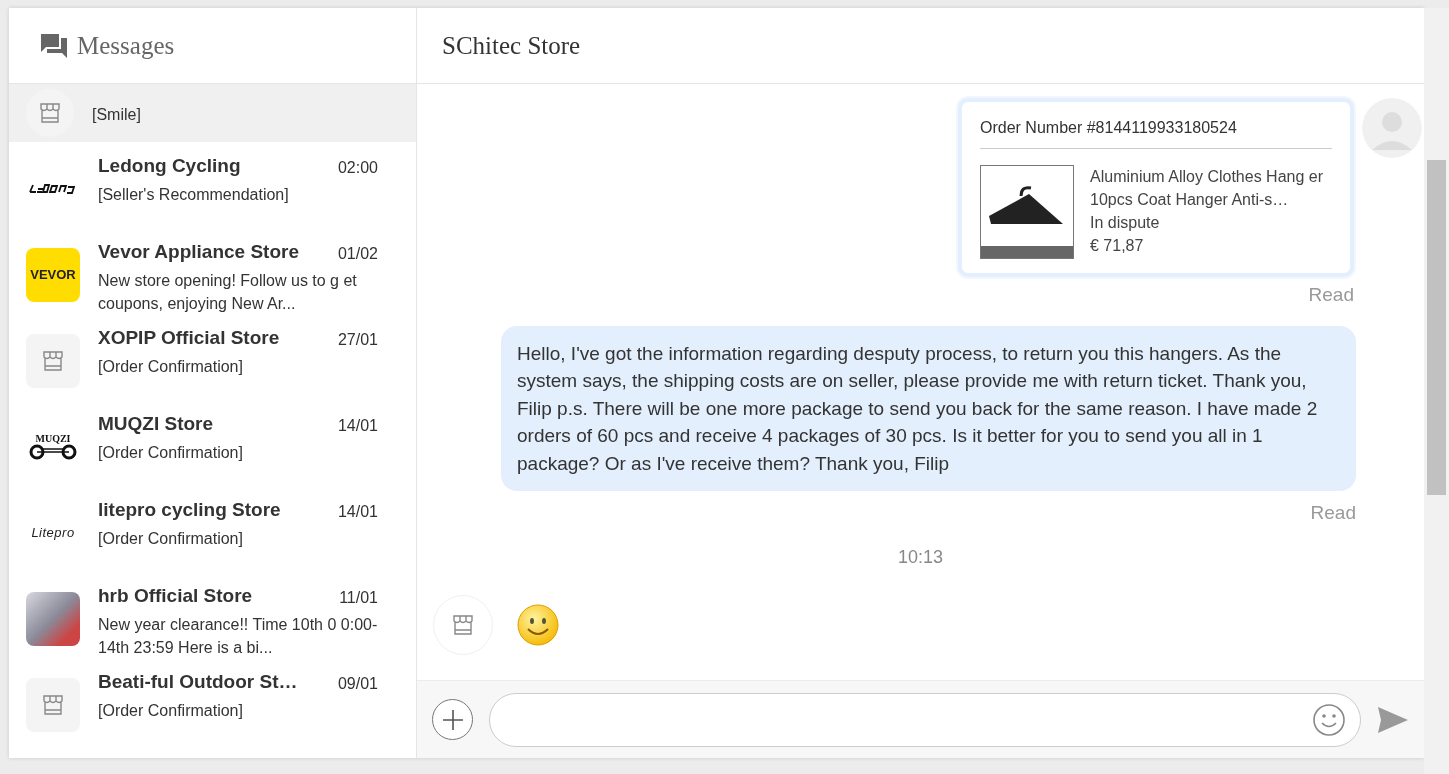 This screenshot has height=774, width=1449. I want to click on message-input, so click(925, 719).